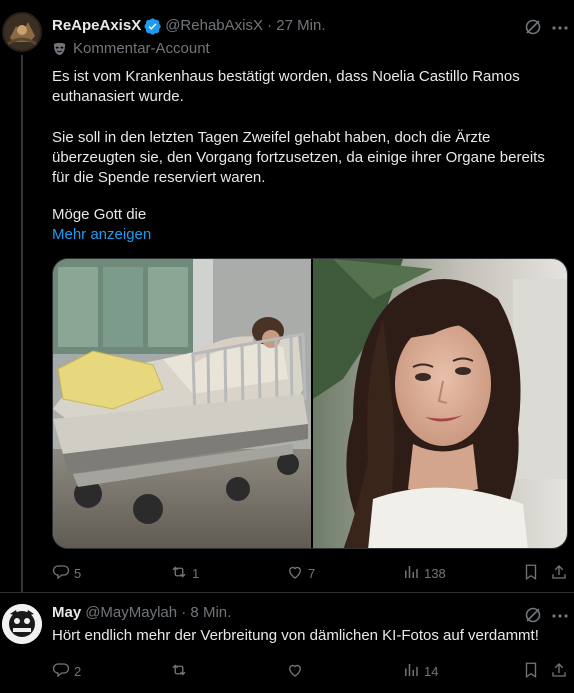  What do you see at coordinates (96, 26) in the screenshot?
I see `author-name: ReApeAxisX` at bounding box center [96, 26].